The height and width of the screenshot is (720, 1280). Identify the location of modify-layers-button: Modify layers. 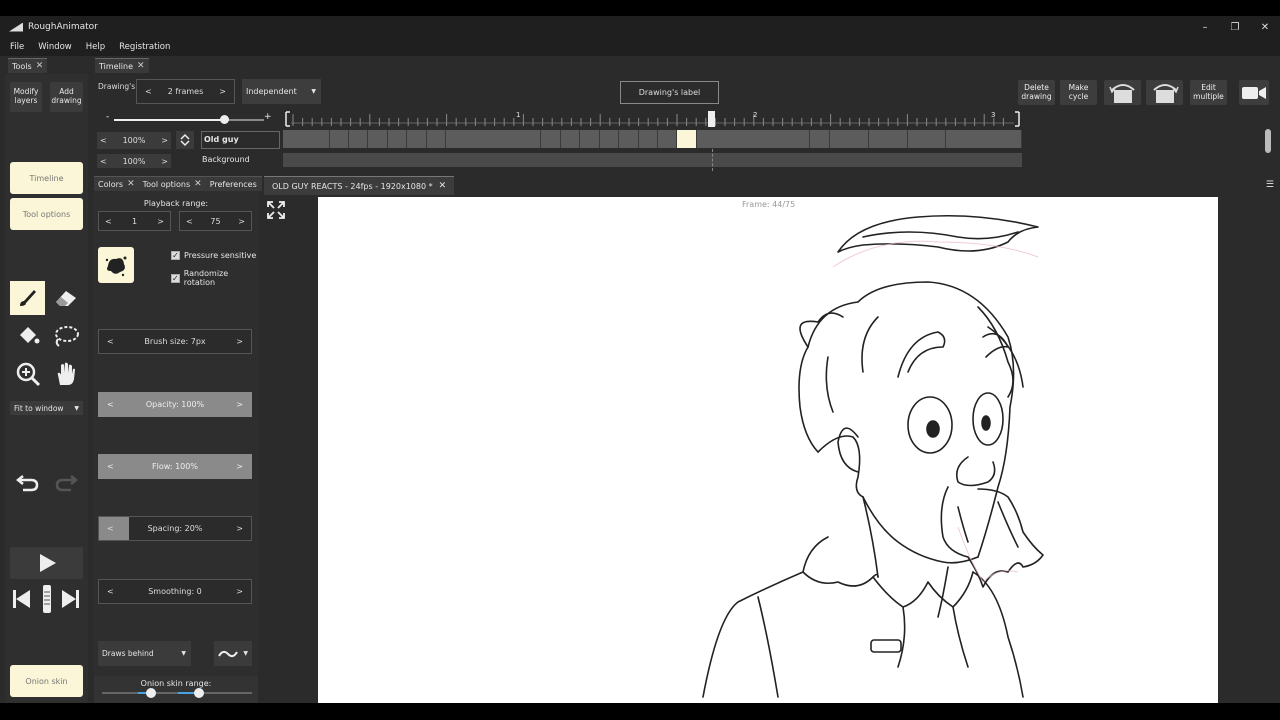
(26, 97).